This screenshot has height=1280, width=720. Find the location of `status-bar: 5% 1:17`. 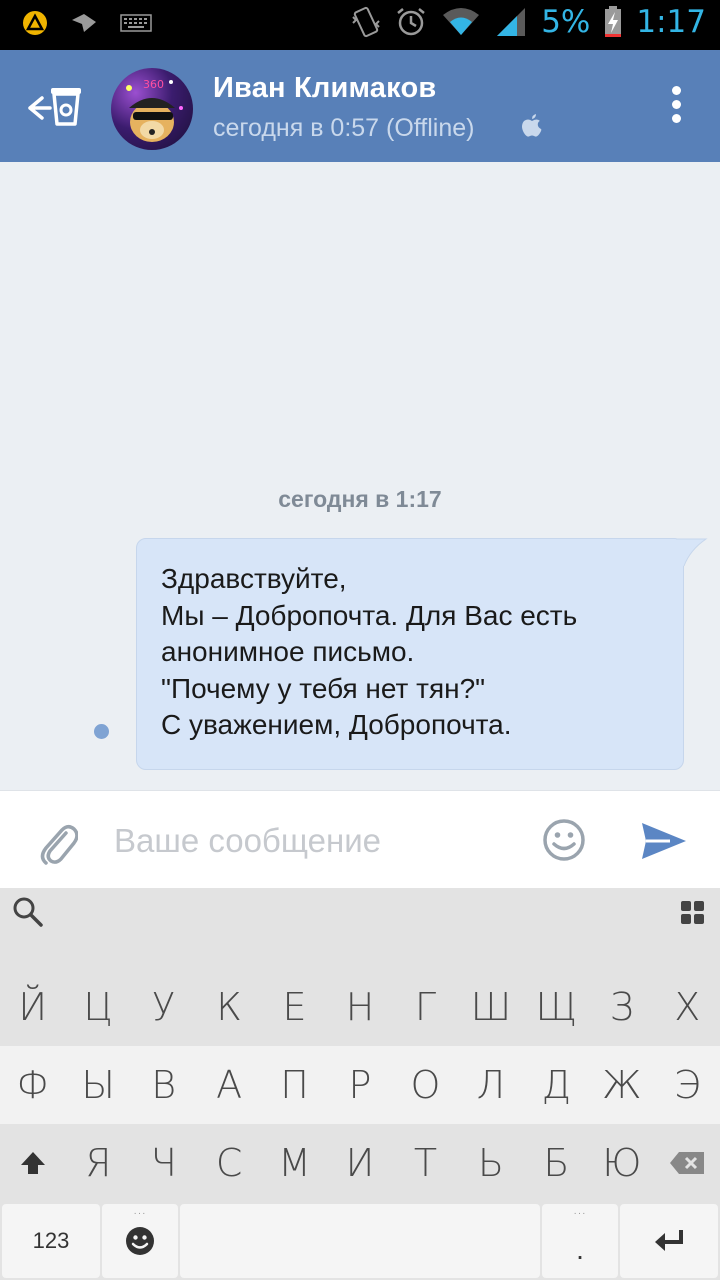

status-bar: 5% 1:17 is located at coordinates (360, 25).